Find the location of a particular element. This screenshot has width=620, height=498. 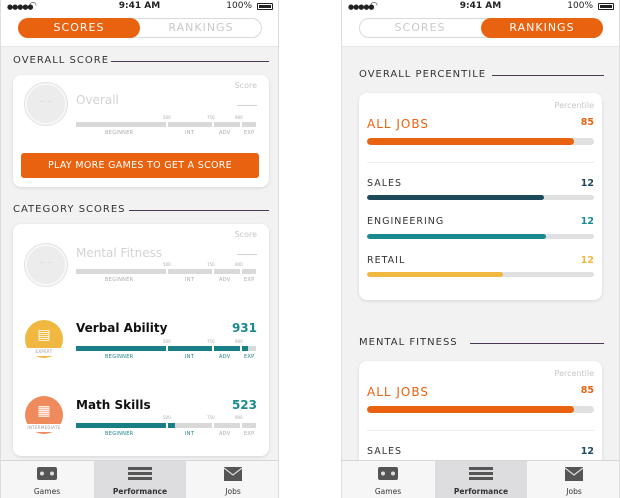

percentile-header: Percentile is located at coordinates (574, 373).